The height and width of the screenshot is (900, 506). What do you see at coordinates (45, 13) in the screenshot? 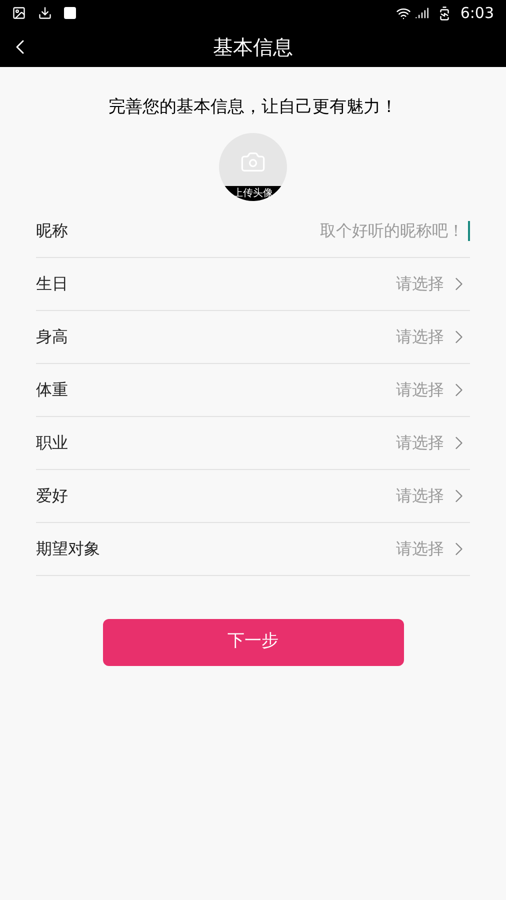
I see `download-icon` at bounding box center [45, 13].